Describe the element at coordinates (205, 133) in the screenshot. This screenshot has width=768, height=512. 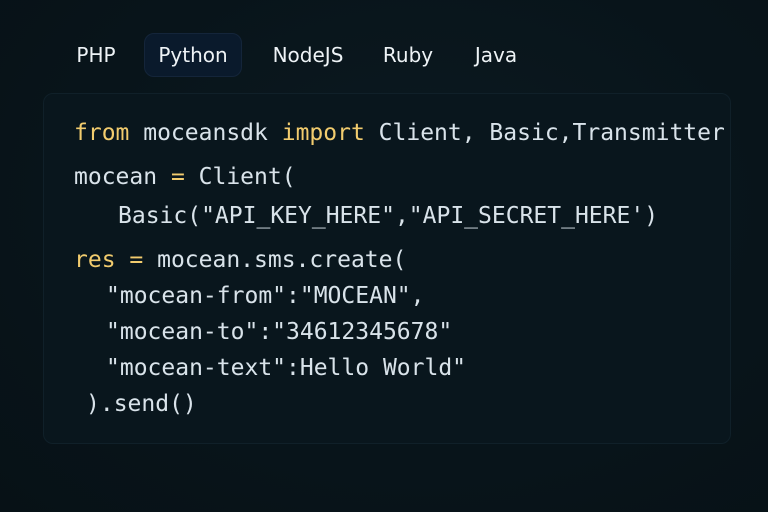
I see `module-name: moceansdk` at that location.